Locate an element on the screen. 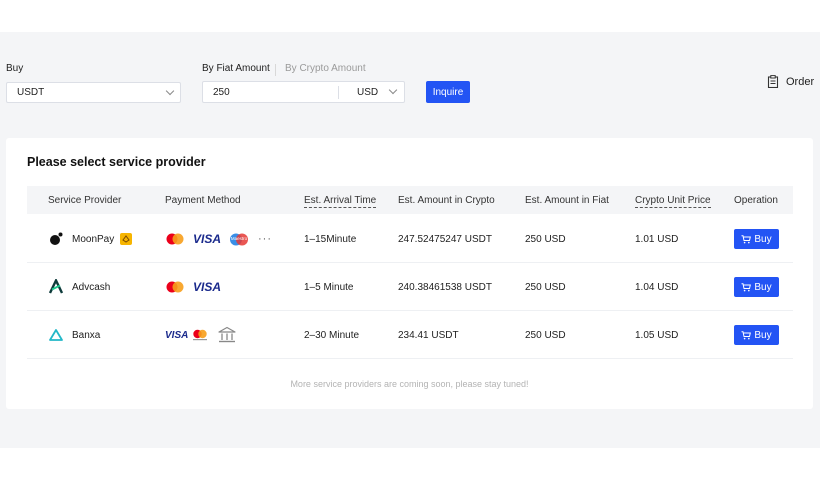 The image size is (820, 480). provider-cell: Banxa is located at coordinates (74, 335).